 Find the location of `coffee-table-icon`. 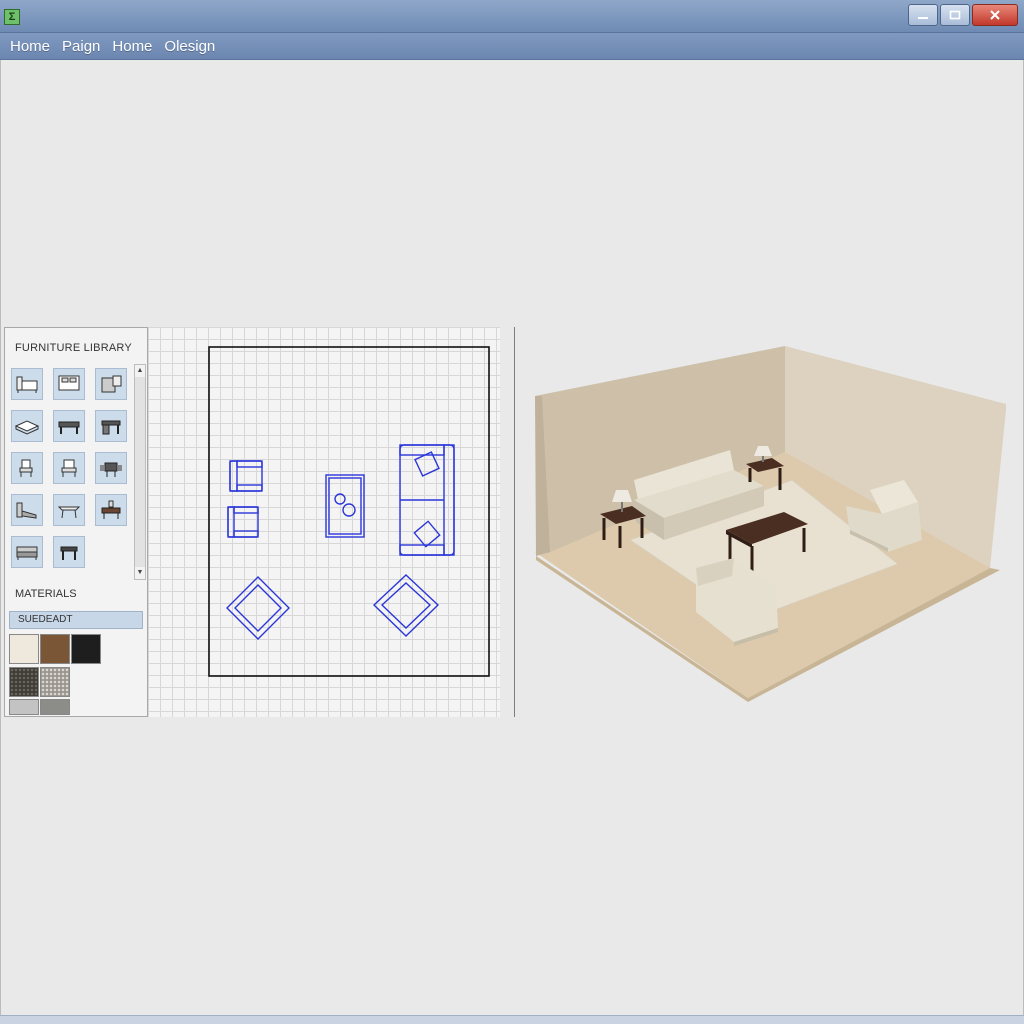

coffee-table-icon is located at coordinates (69, 512).